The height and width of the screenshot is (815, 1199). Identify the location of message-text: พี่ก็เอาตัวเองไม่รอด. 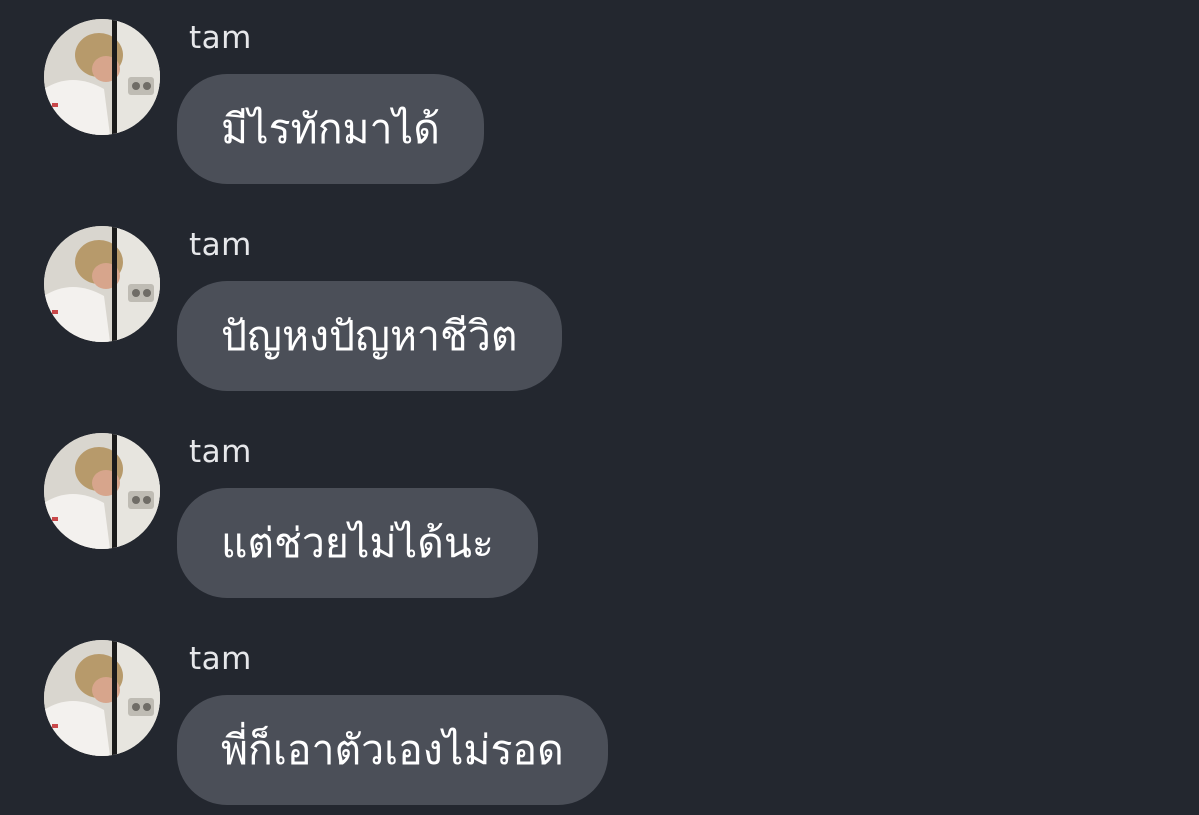
(392, 750).